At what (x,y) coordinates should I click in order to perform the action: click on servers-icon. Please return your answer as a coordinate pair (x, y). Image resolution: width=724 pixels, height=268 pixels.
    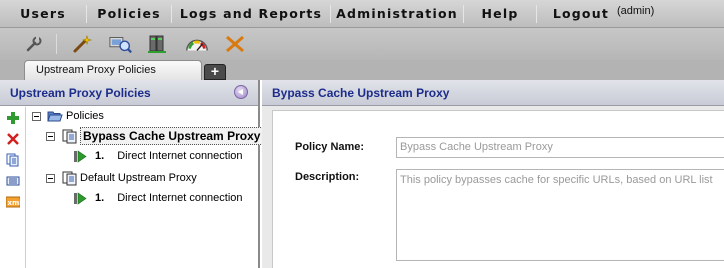
    Looking at the image, I should click on (159, 44).